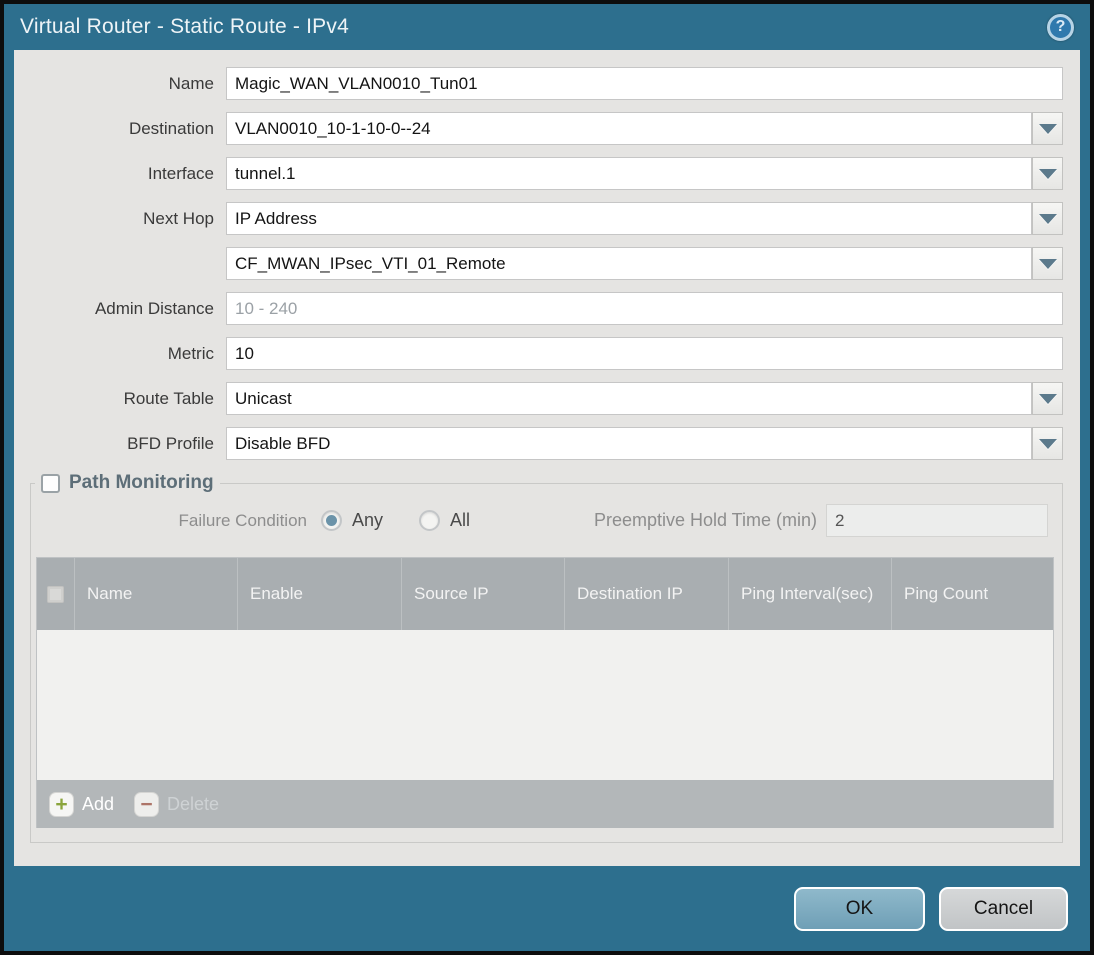  Describe the element at coordinates (547, 908) in the screenshot. I see `dialog-footer: OK Cancel` at that location.